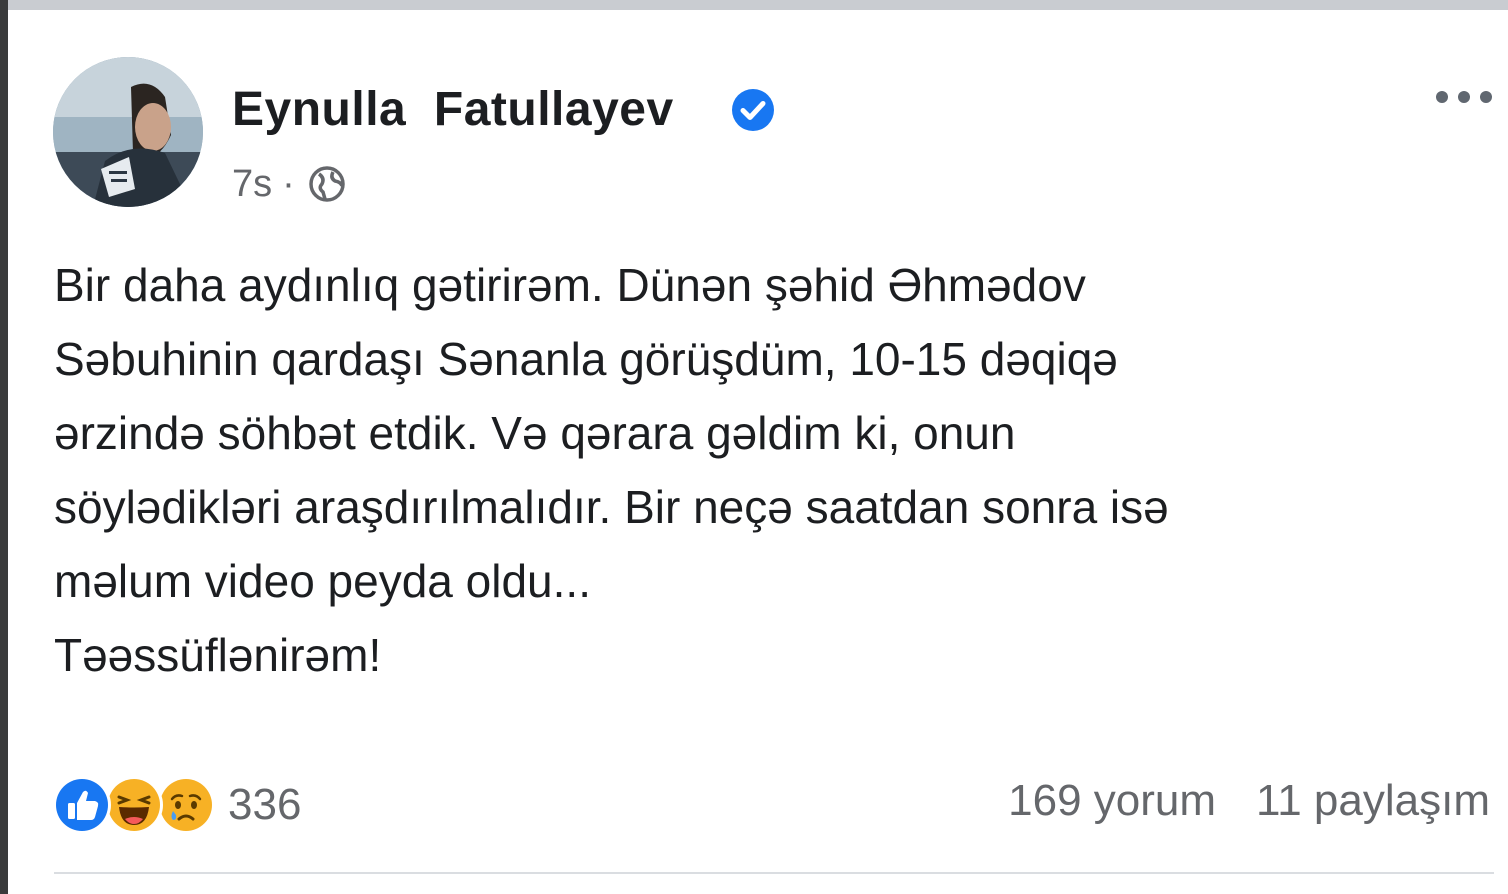  What do you see at coordinates (1464, 97) in the screenshot?
I see `more-options-icon` at bounding box center [1464, 97].